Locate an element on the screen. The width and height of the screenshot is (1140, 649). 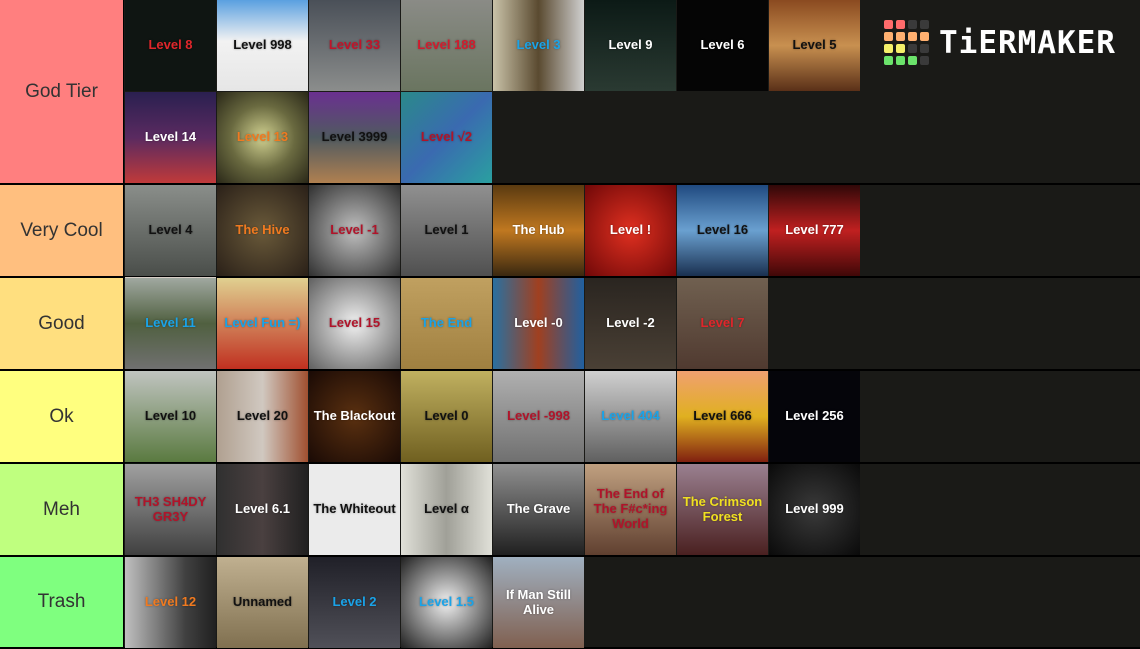
tier-label: Very Cool is located at coordinates (62, 230).